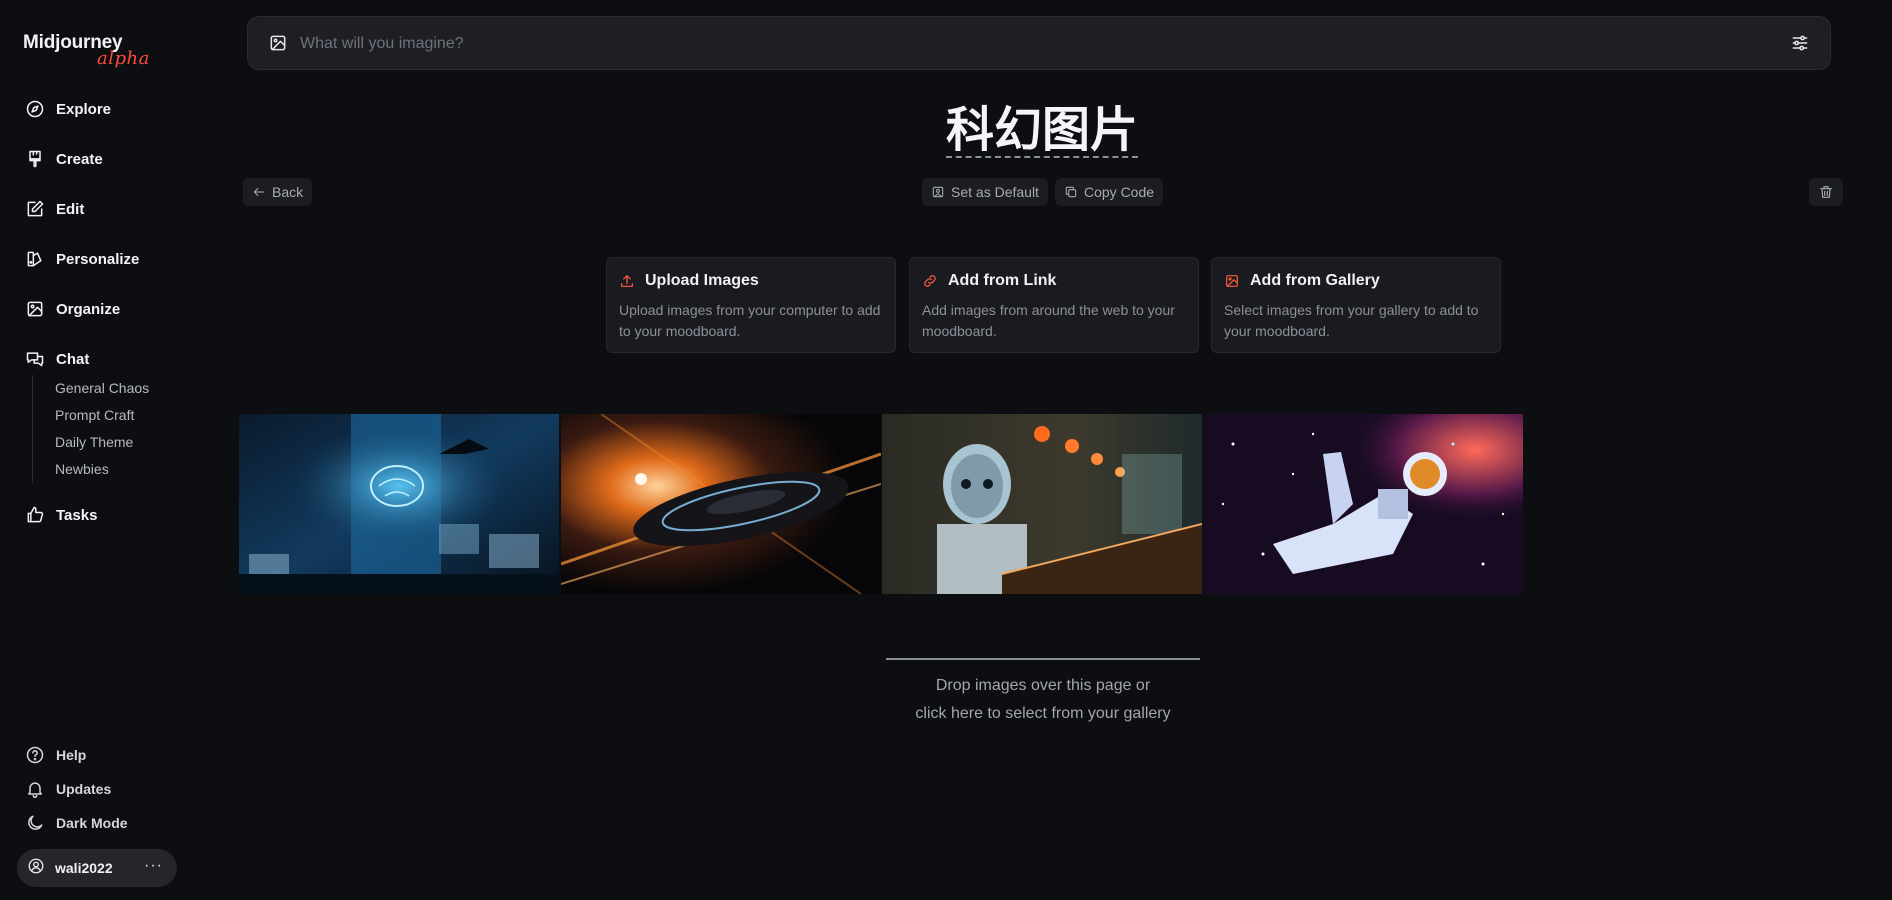 This screenshot has height=900, width=1892. I want to click on chat-channel-newbies: Newbies, so click(102, 469).